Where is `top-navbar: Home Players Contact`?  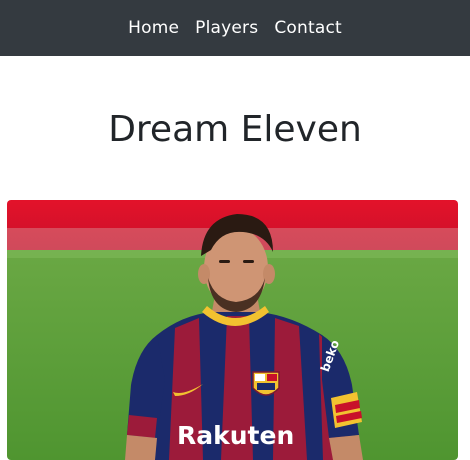 top-navbar: Home Players Contact is located at coordinates (235, 28).